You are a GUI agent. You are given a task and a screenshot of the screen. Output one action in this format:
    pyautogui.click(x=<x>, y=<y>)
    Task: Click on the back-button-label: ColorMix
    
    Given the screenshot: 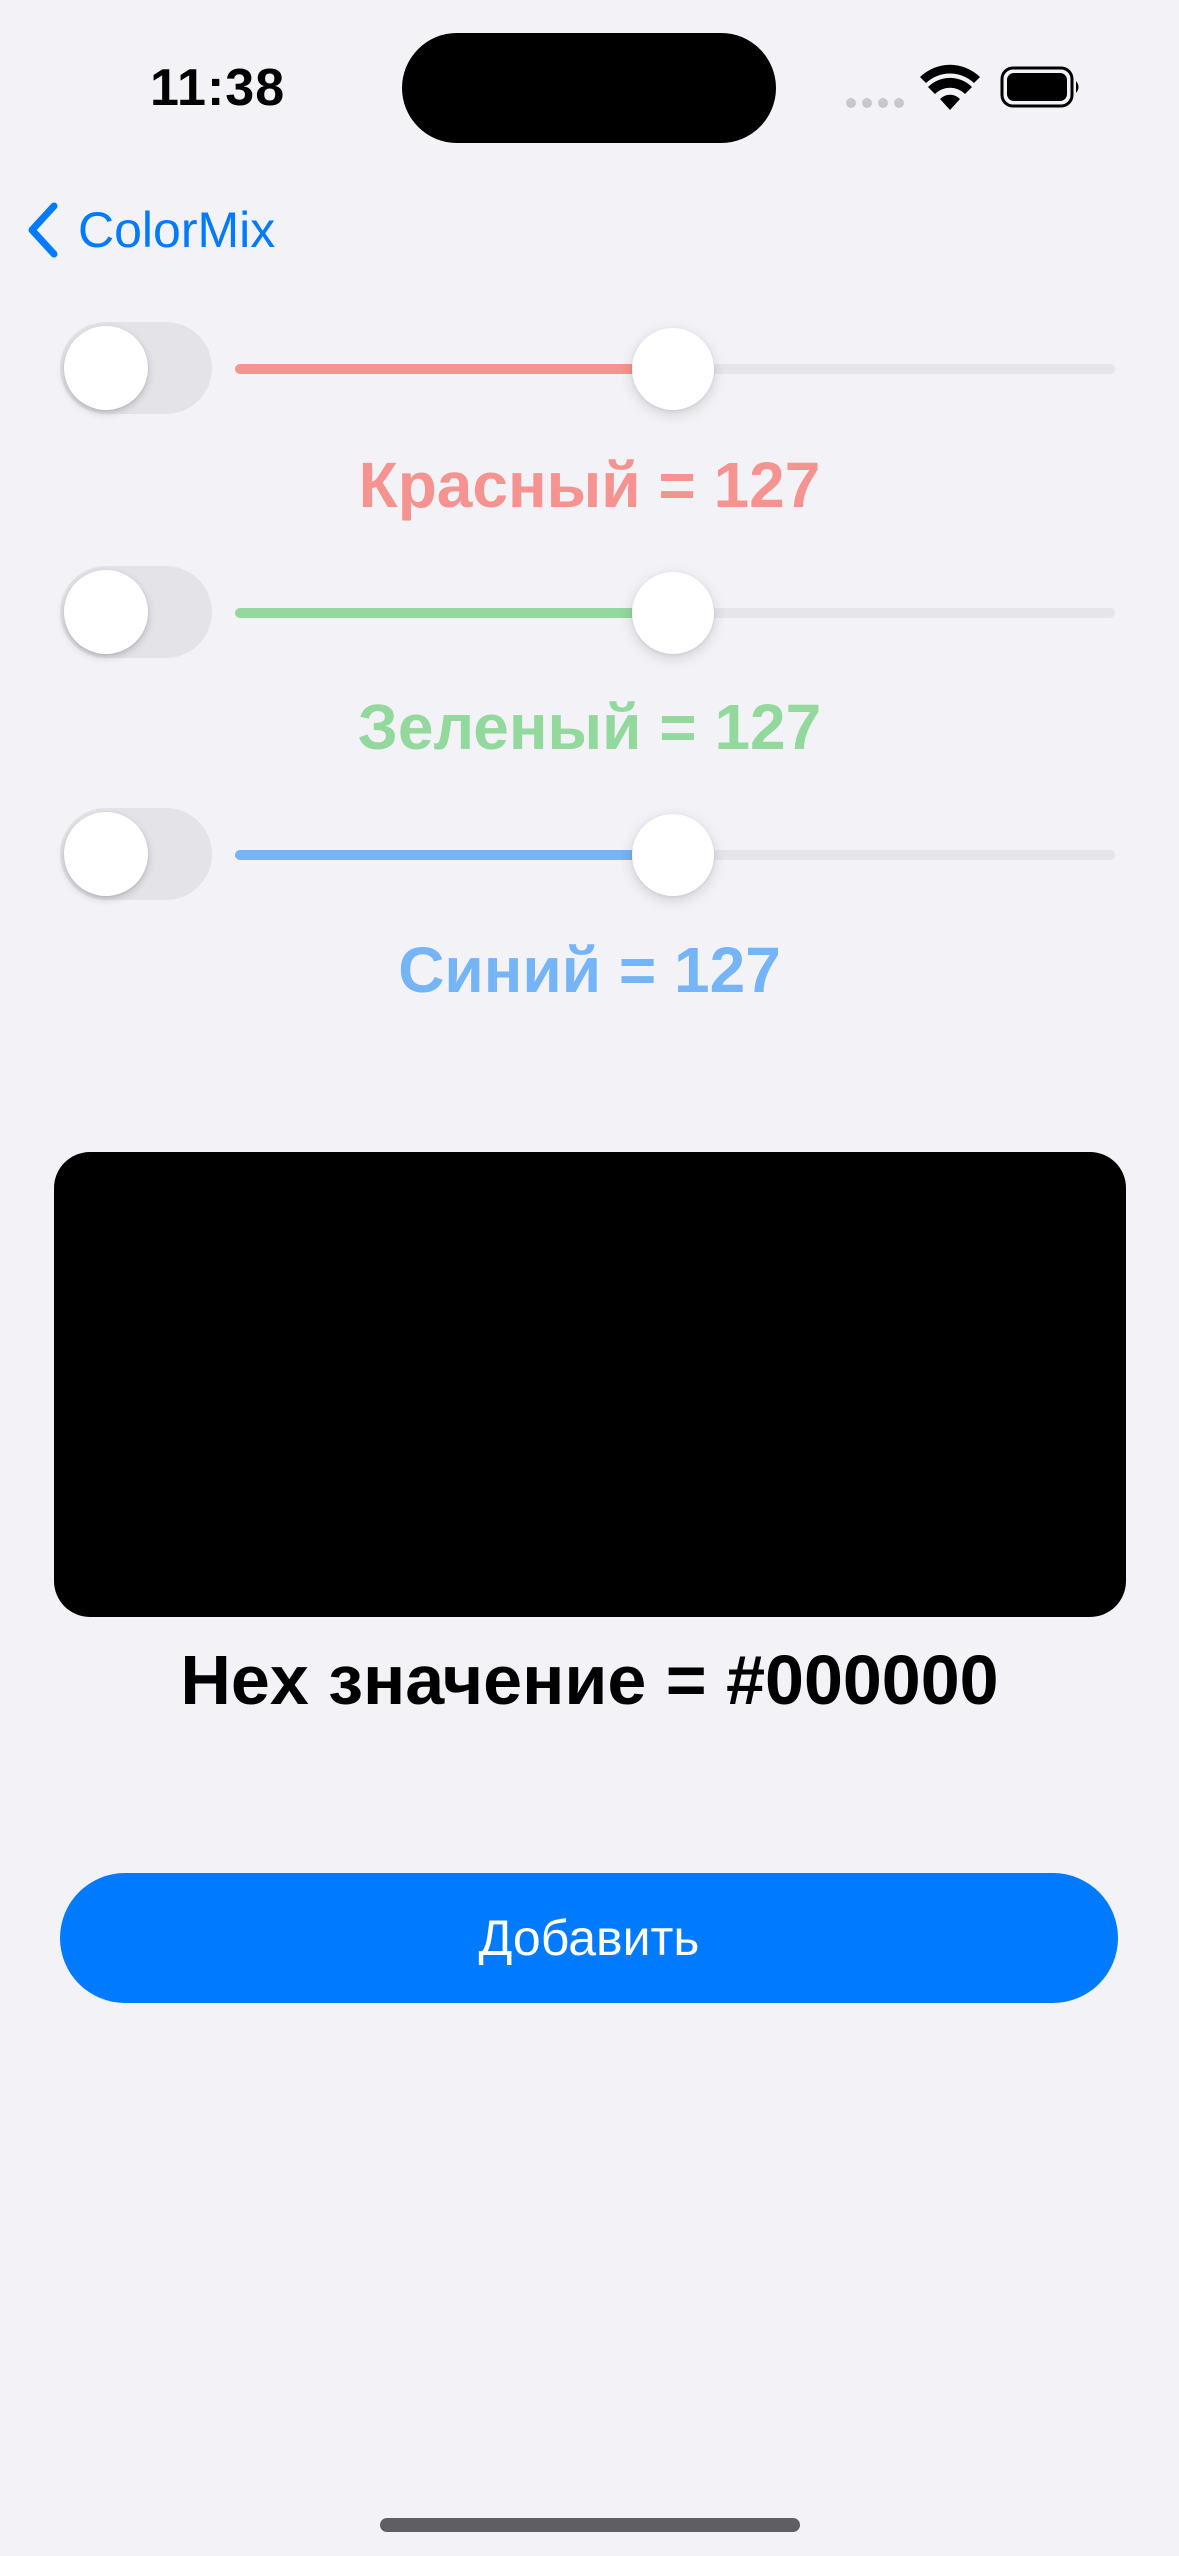 What is the action you would take?
    pyautogui.click(x=177, y=230)
    